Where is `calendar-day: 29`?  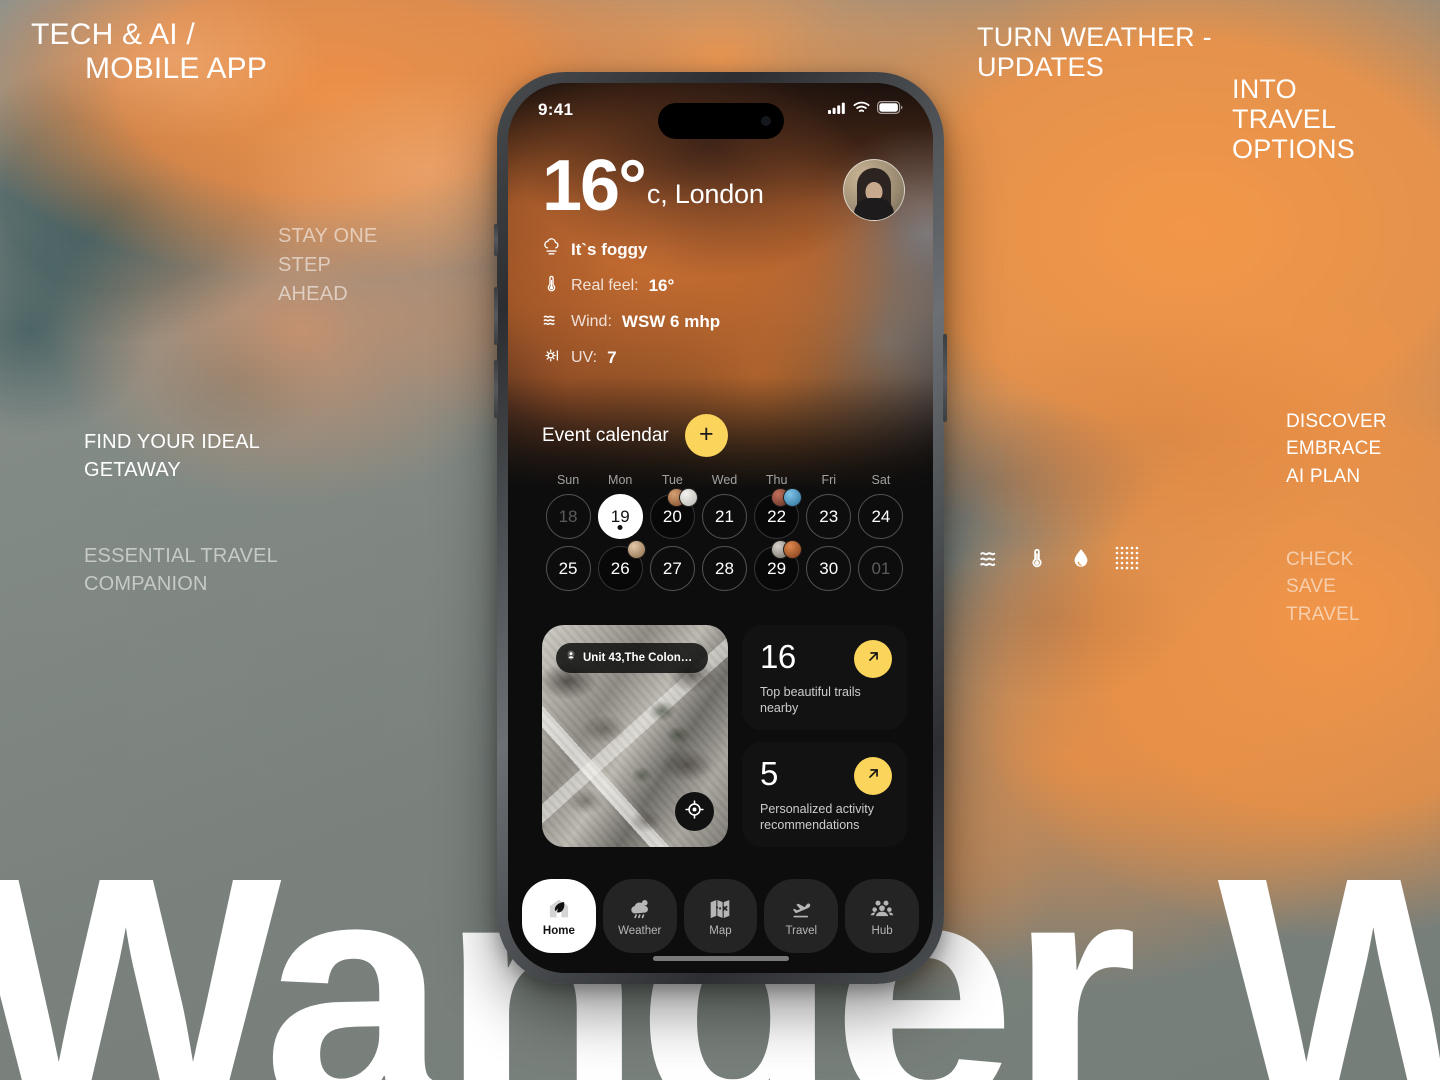
calendar-day: 29 is located at coordinates (778, 566).